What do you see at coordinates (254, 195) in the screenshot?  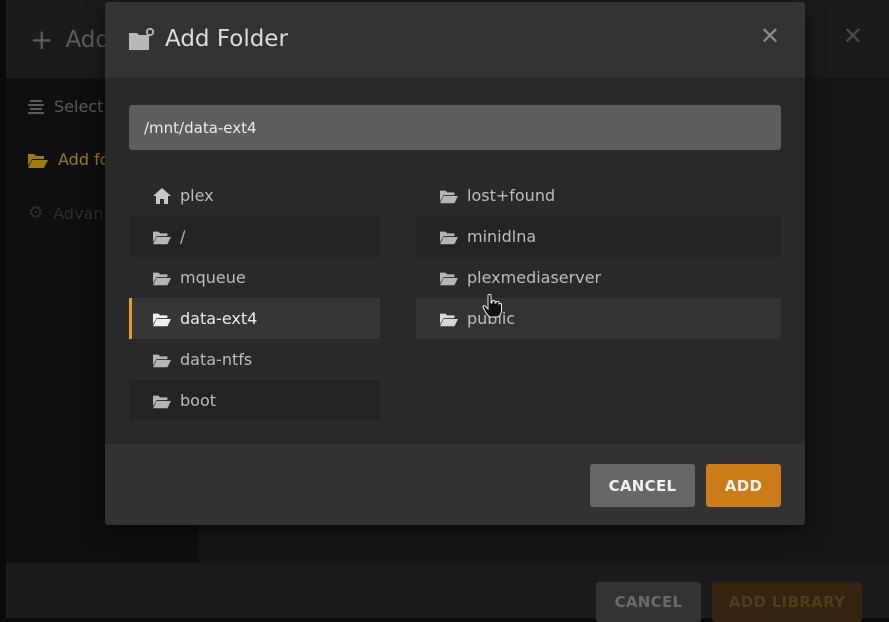 I see `folder-item: plex` at bounding box center [254, 195].